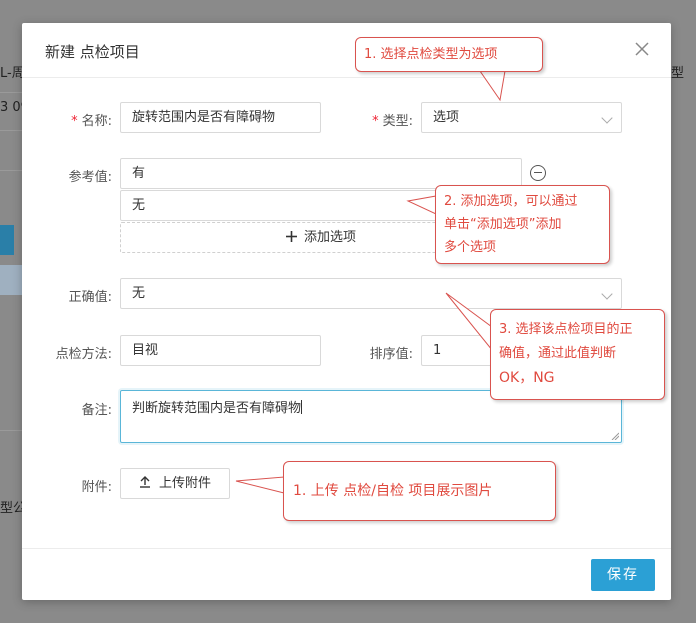  I want to click on close-icon, so click(642, 49).